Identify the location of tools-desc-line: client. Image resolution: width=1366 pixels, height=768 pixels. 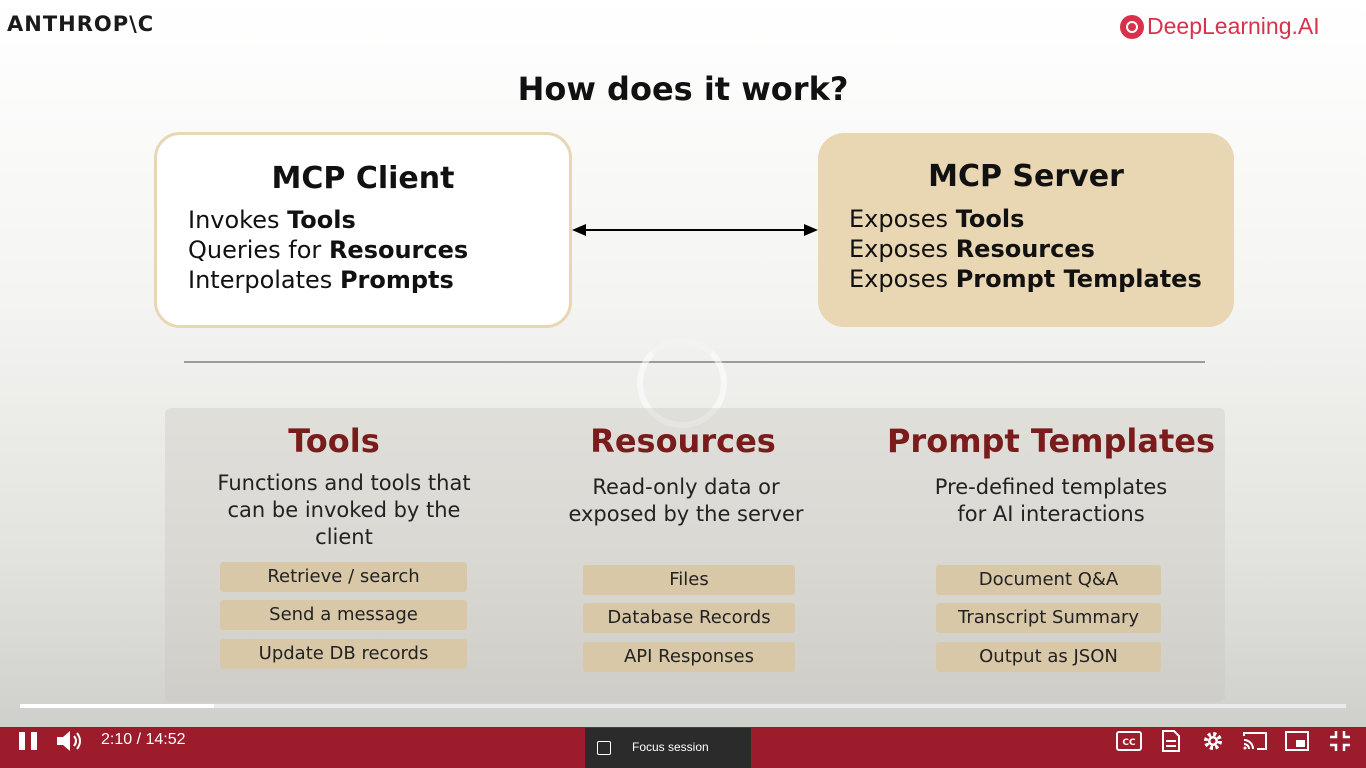
(344, 537).